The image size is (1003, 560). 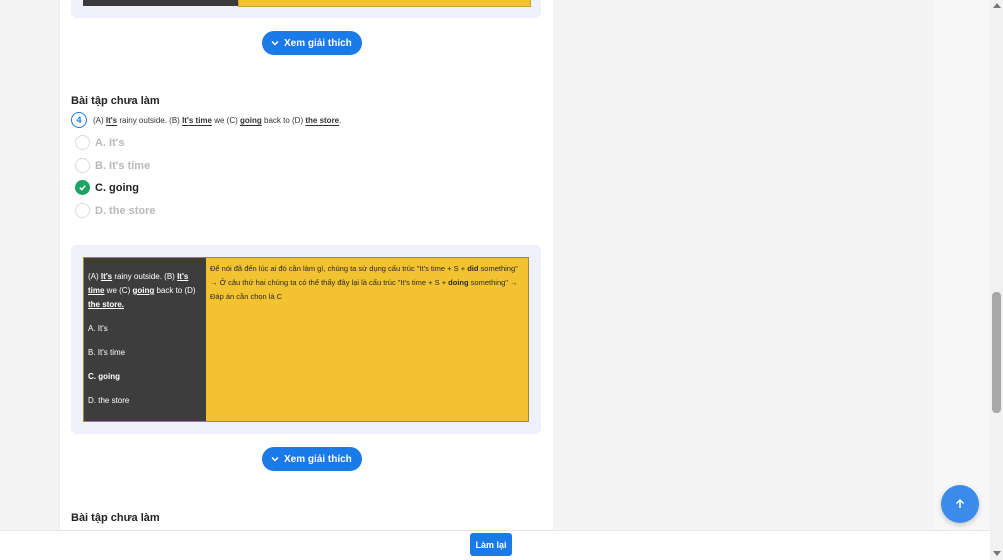 I want to click on question-underlined-a: It's, so click(x=111, y=120).